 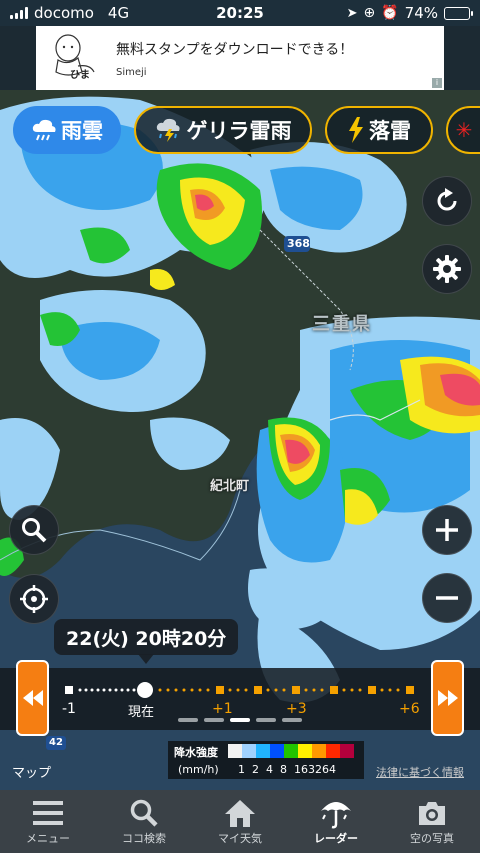 I want to click on refresh-icon, so click(x=447, y=199).